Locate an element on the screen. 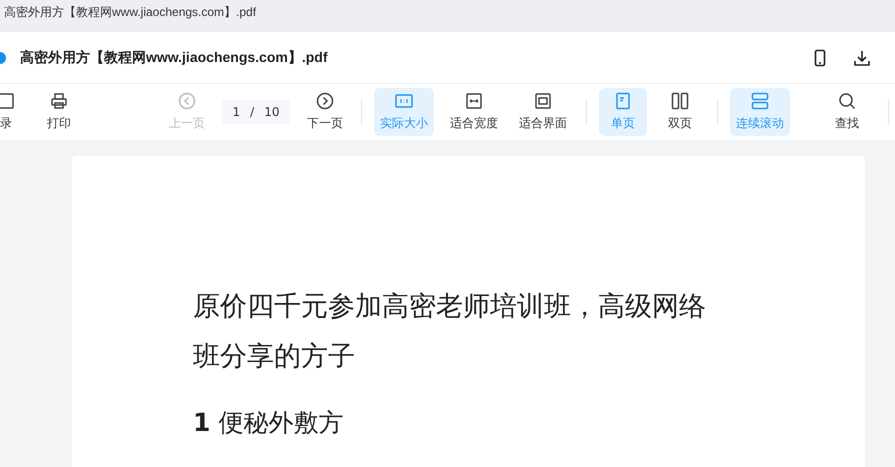  page-indicator: 1 / 10 is located at coordinates (256, 112).